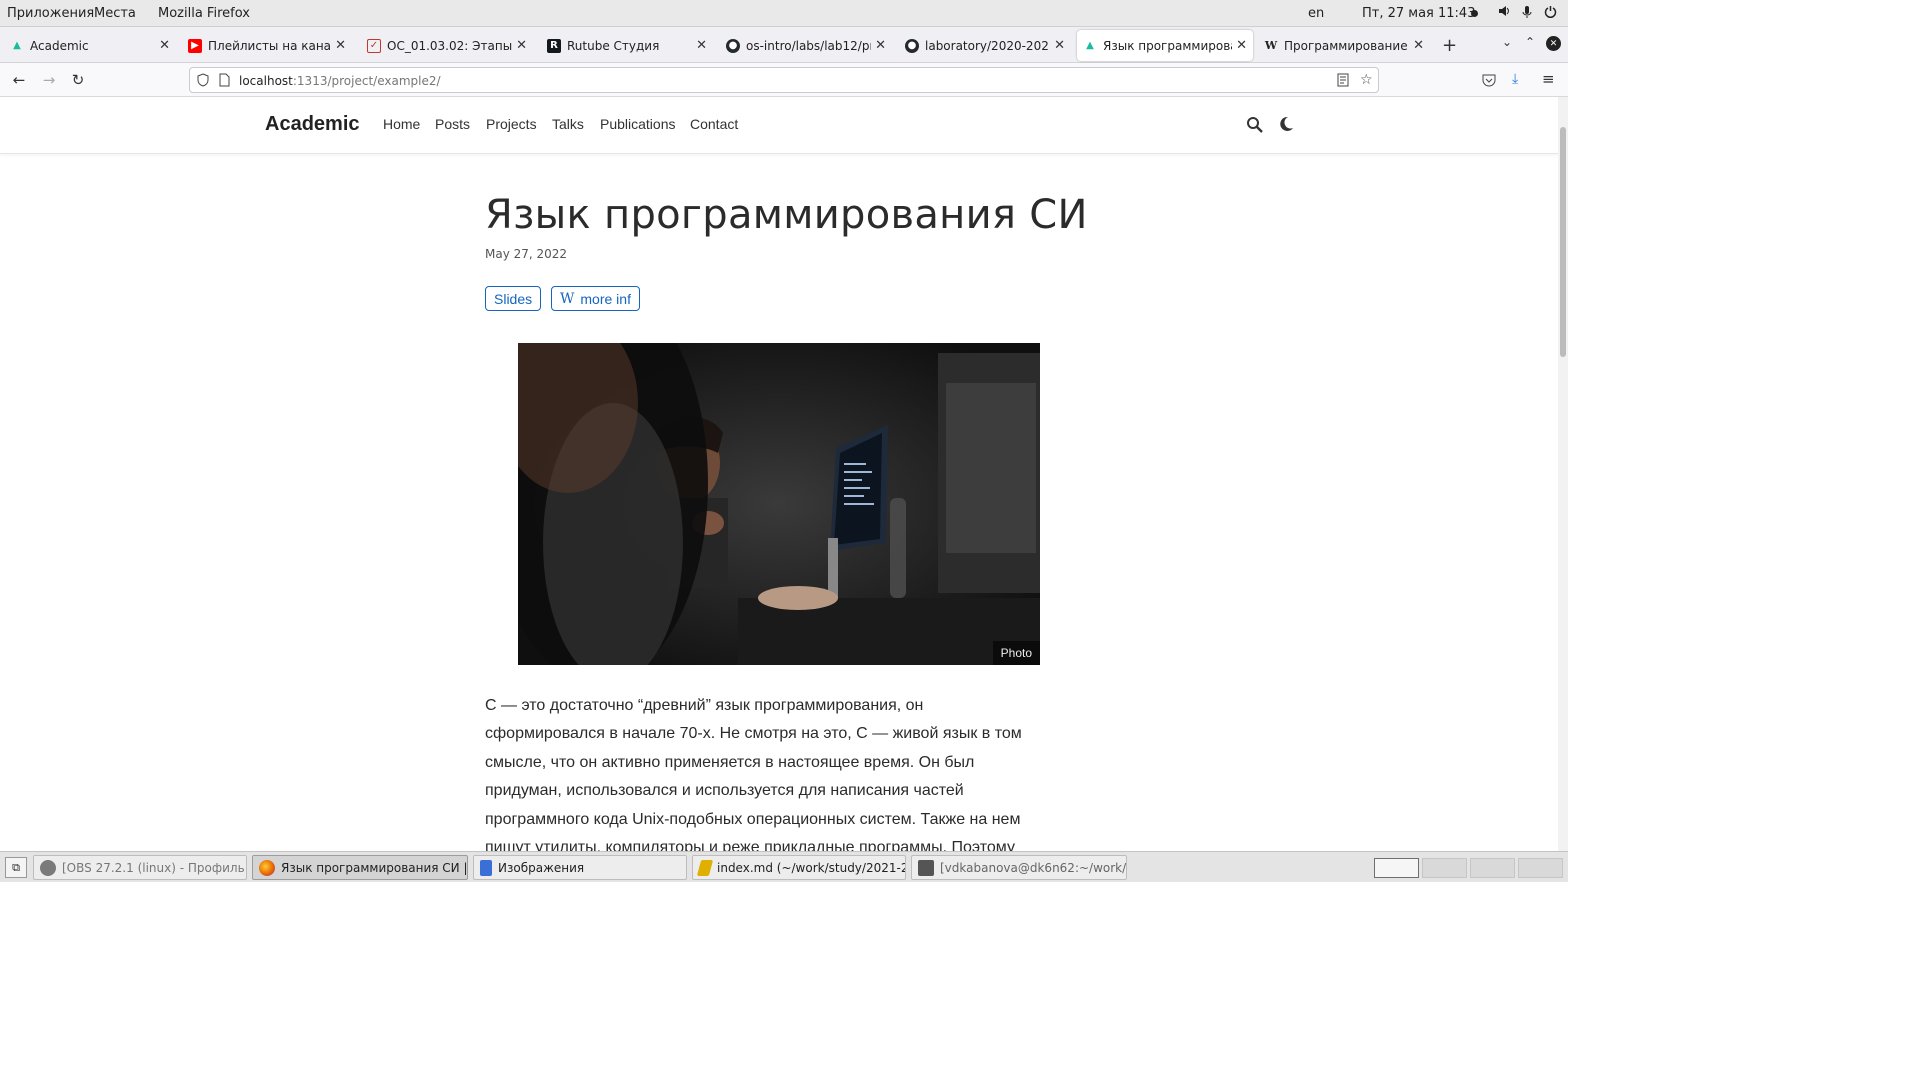 The width and height of the screenshot is (1920, 1080). I want to click on tab-title: Rutube Студия, so click(613, 45).